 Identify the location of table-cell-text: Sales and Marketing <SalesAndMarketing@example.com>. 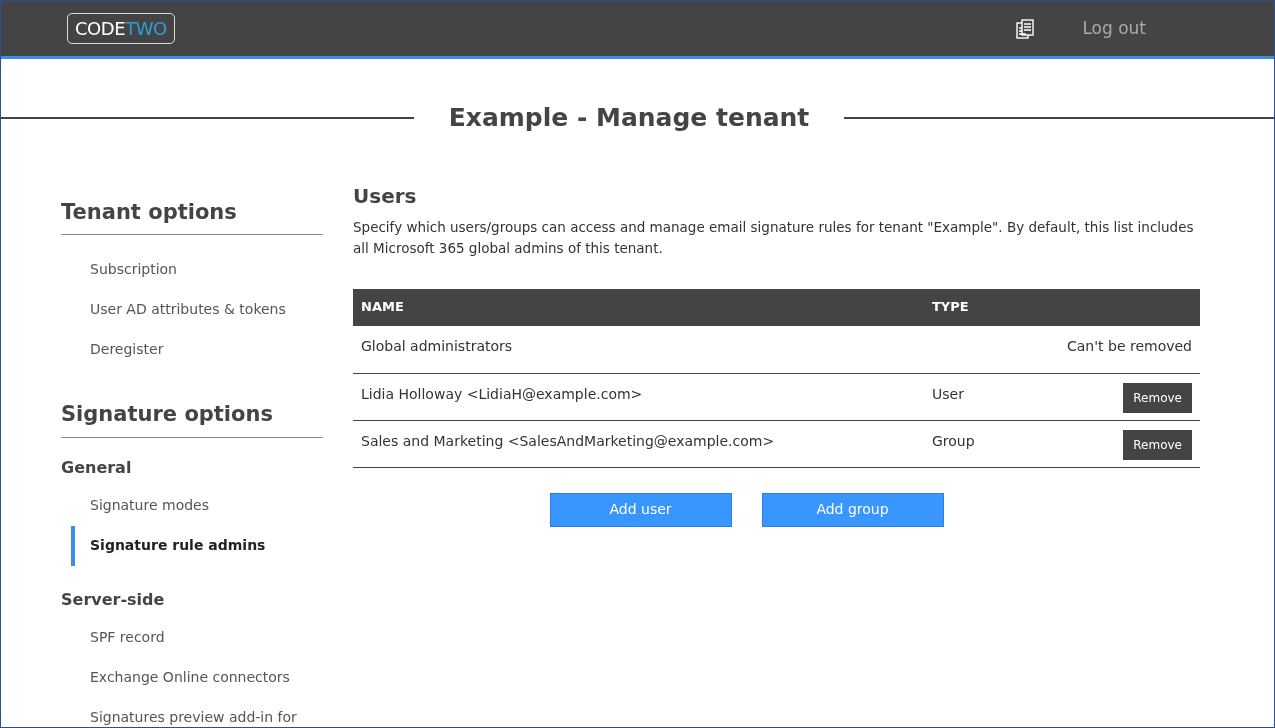
(568, 441).